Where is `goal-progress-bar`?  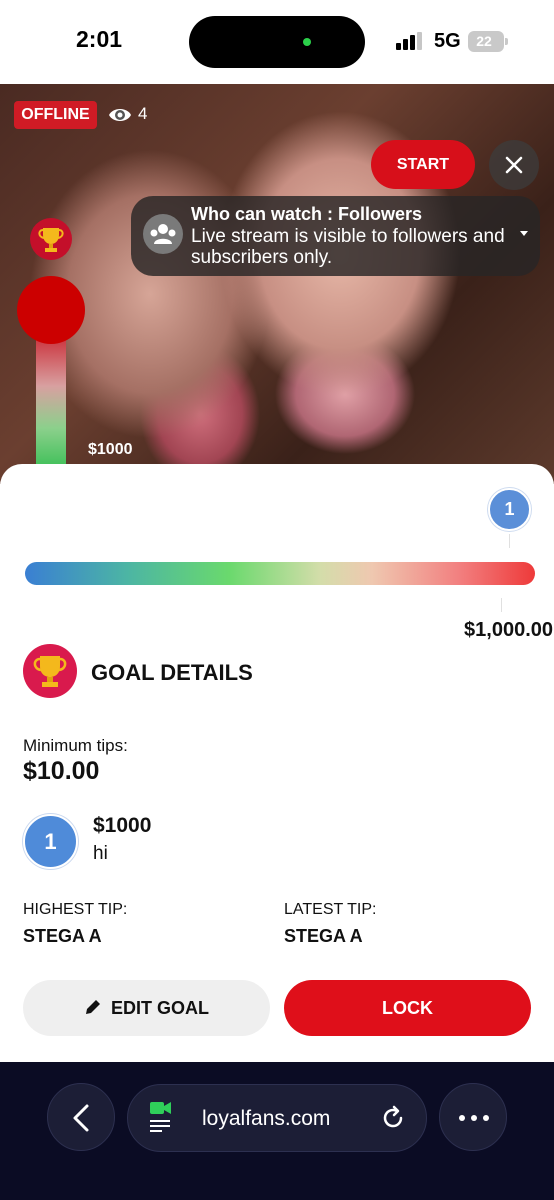
goal-progress-bar is located at coordinates (280, 573).